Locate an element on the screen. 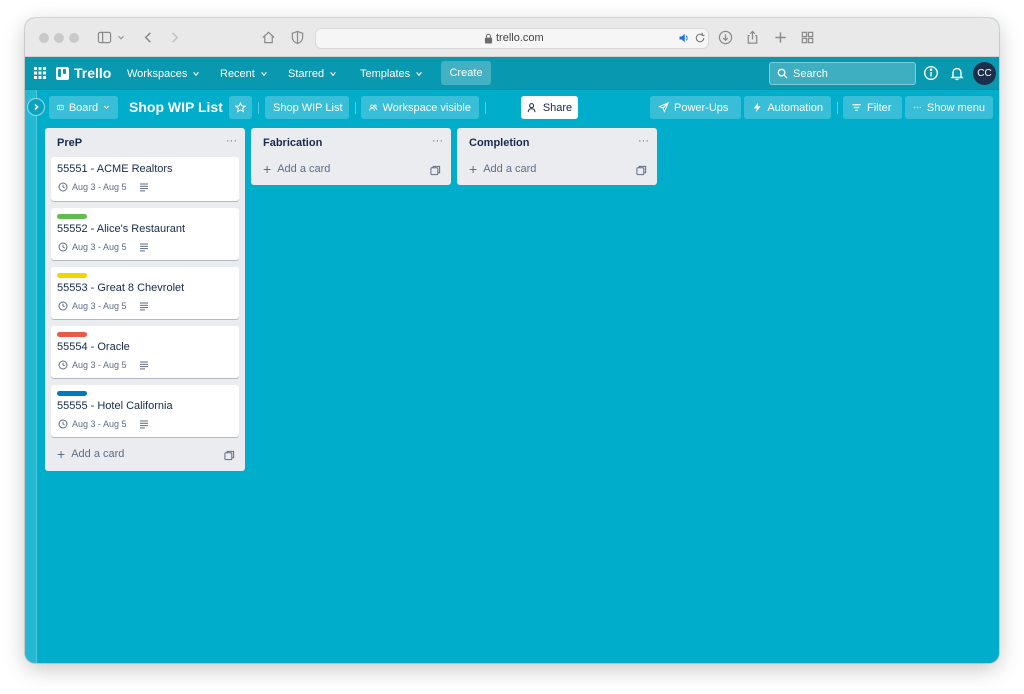 This screenshot has height=694, width=1024. bell-icon is located at coordinates (957, 73).